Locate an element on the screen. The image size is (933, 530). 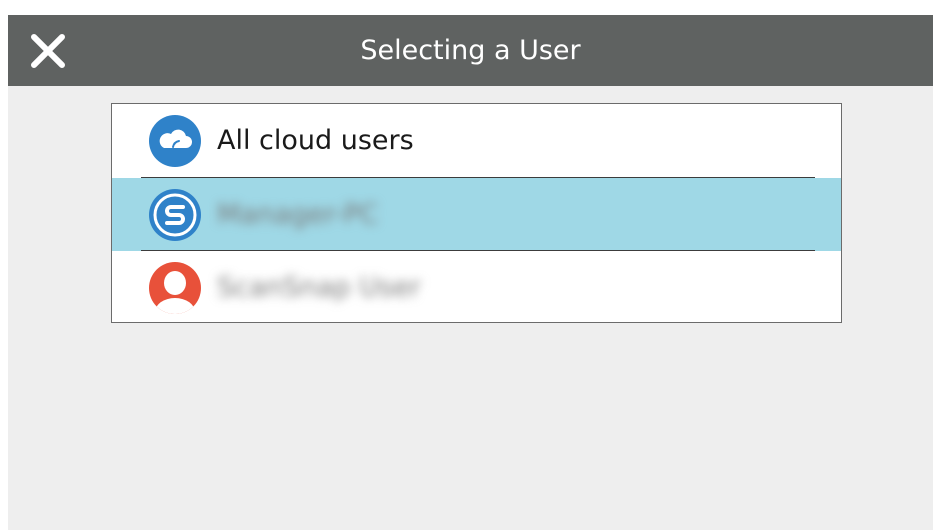
person-icon is located at coordinates (175, 288).